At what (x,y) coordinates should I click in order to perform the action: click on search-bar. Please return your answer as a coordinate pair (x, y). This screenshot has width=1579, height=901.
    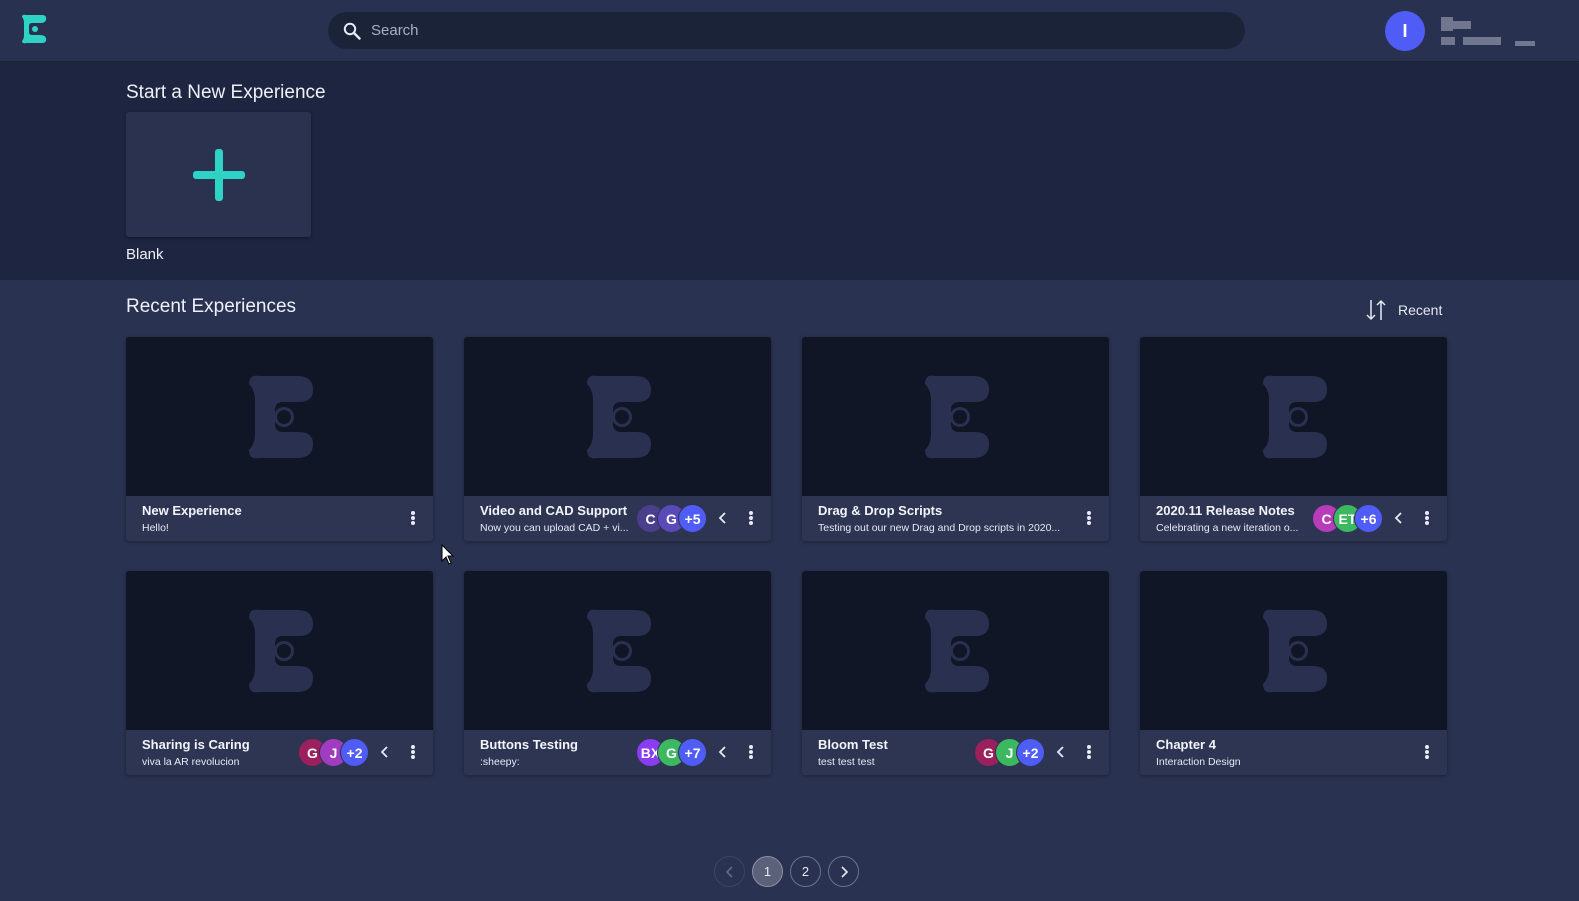
    Looking at the image, I should click on (786, 30).